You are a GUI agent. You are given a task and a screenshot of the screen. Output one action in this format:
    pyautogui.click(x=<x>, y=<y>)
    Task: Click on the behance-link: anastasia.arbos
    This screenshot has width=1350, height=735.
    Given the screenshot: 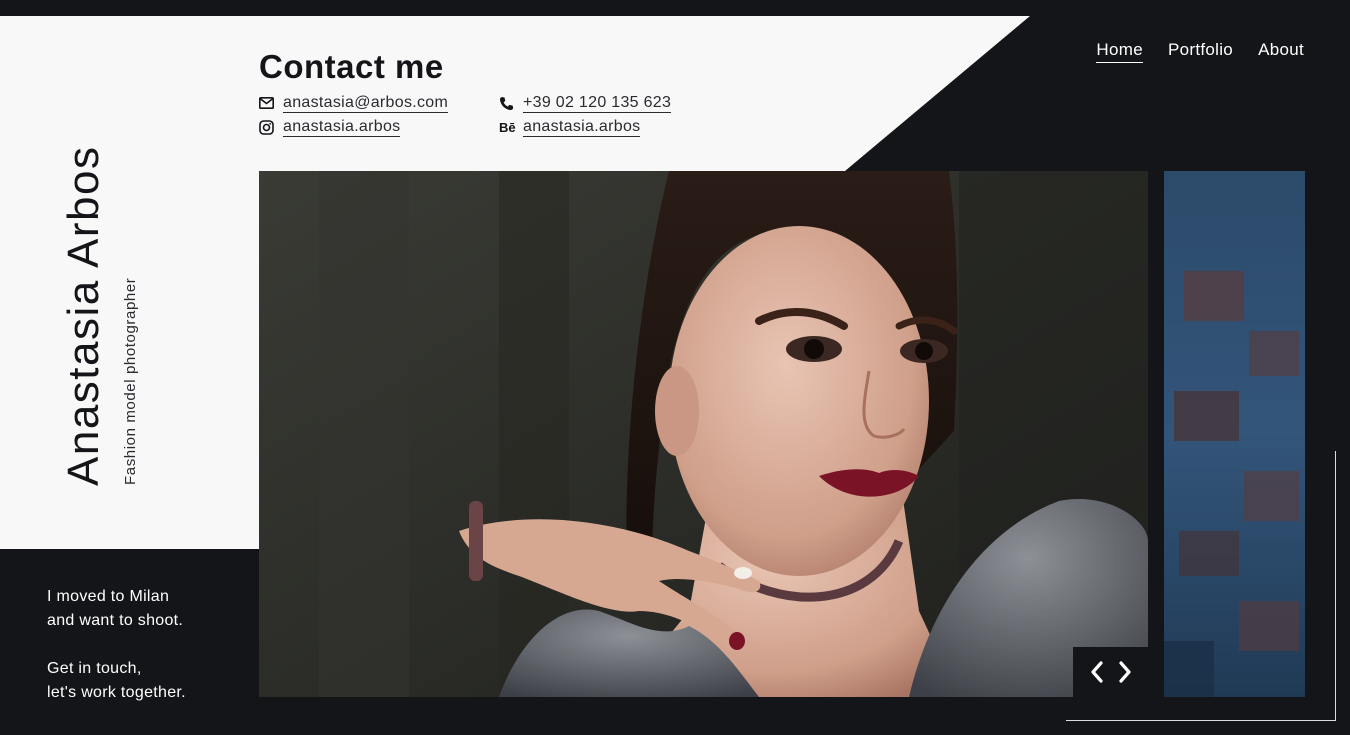 What is the action you would take?
    pyautogui.click(x=582, y=127)
    